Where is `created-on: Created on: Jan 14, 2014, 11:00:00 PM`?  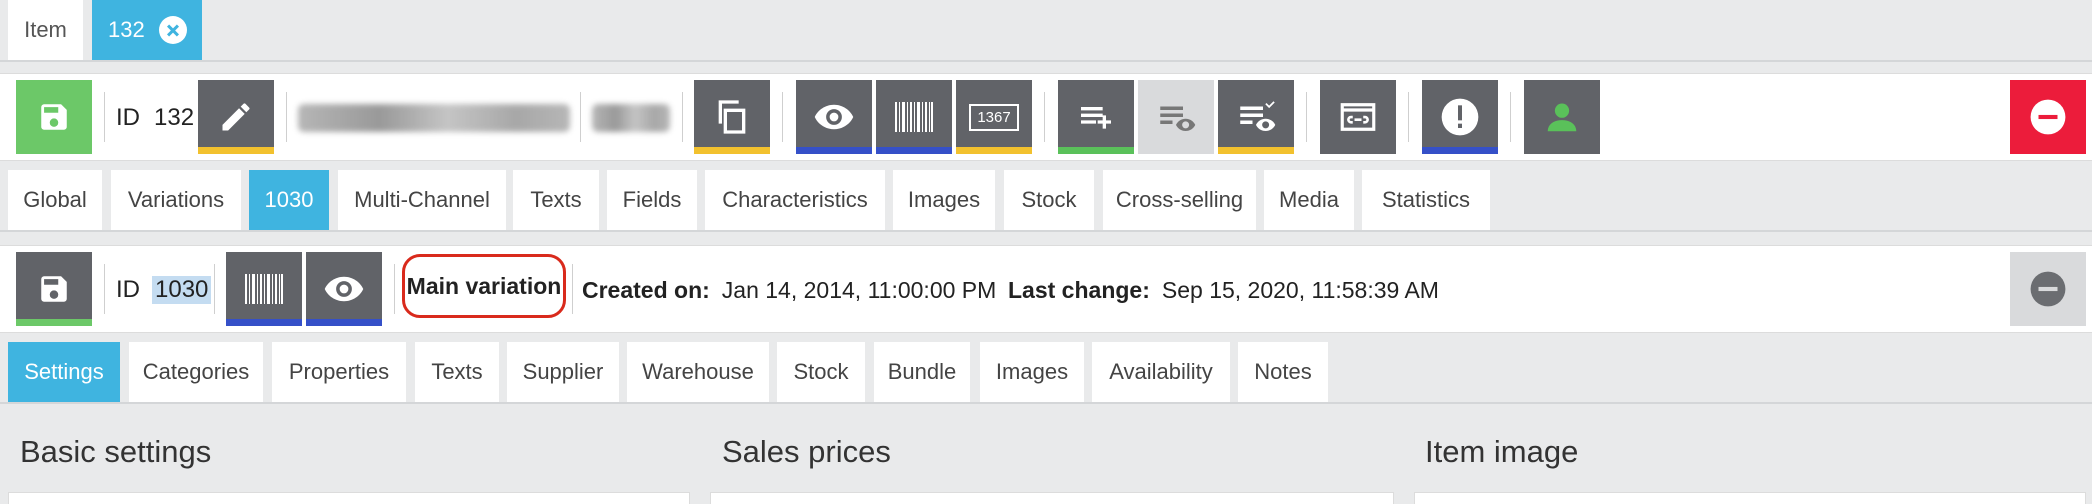 created-on: Created on: Jan 14, 2014, 11:00:00 PM is located at coordinates (789, 290).